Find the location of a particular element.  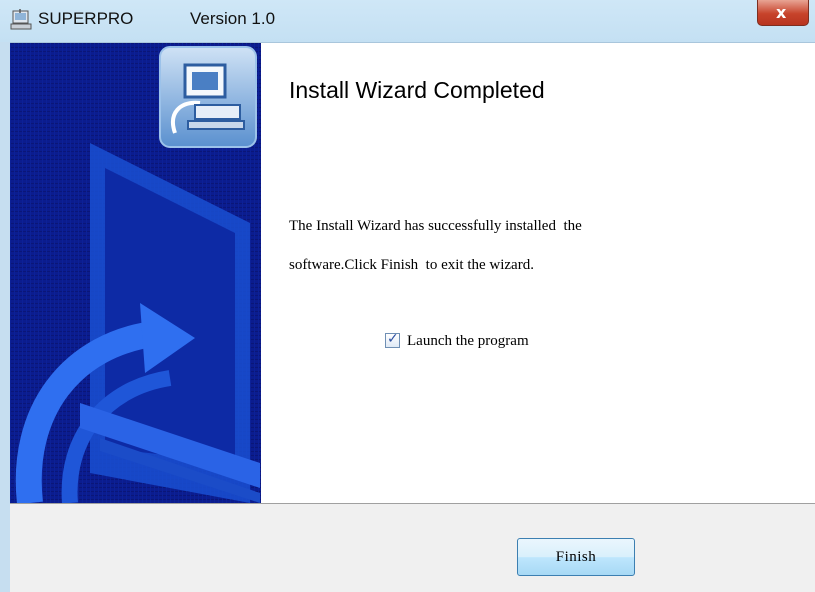

launch-program-checkbox: ✓ is located at coordinates (392, 339).